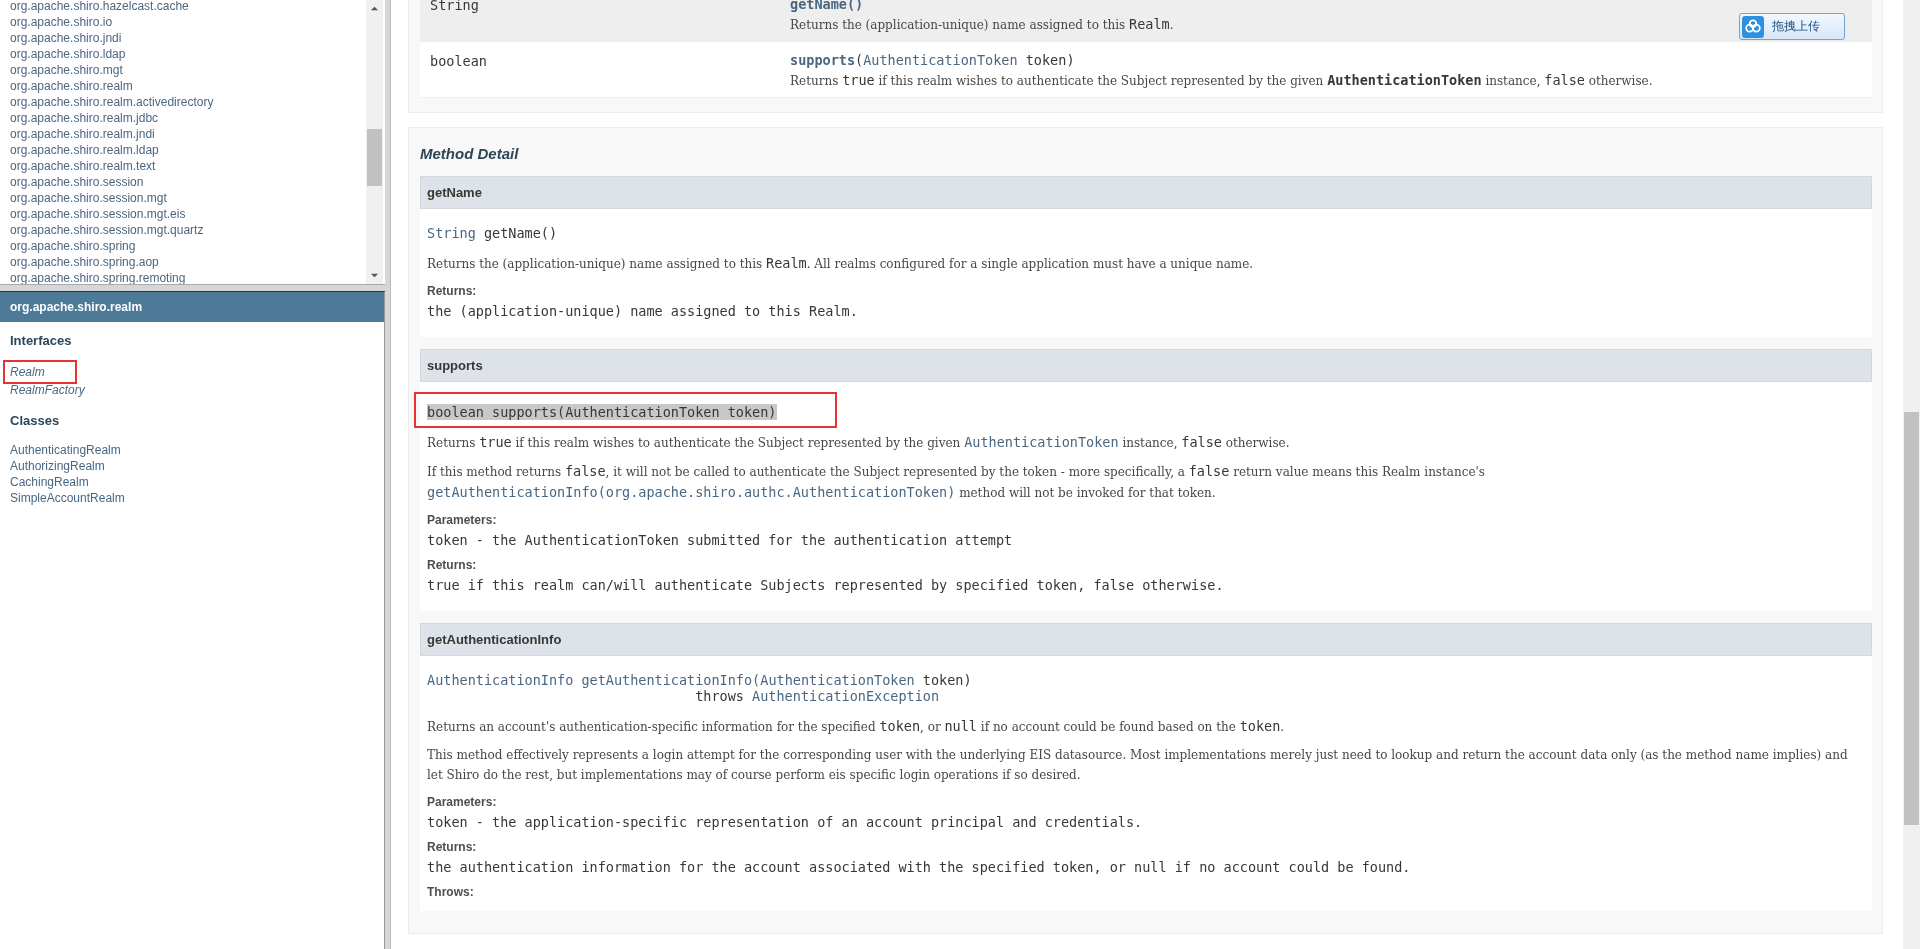 The height and width of the screenshot is (949, 1920). Describe the element at coordinates (470, 153) in the screenshot. I see `section-heading: Method Detail` at that location.